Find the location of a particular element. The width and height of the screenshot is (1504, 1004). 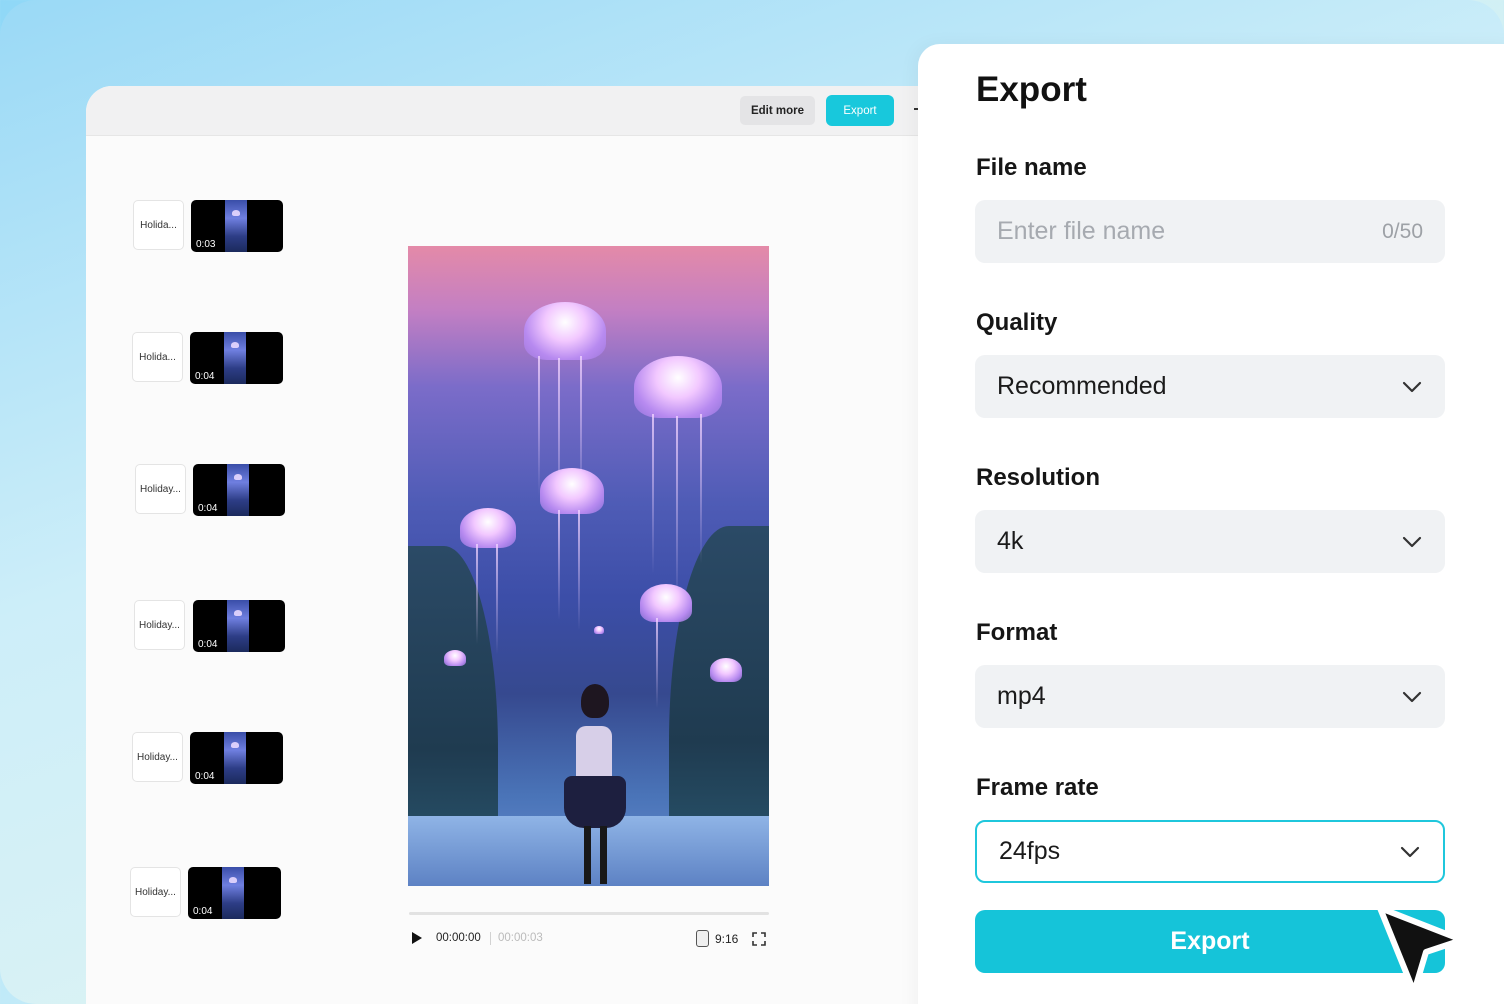

aspect-ratio-label: 9:16 is located at coordinates (726, 939).